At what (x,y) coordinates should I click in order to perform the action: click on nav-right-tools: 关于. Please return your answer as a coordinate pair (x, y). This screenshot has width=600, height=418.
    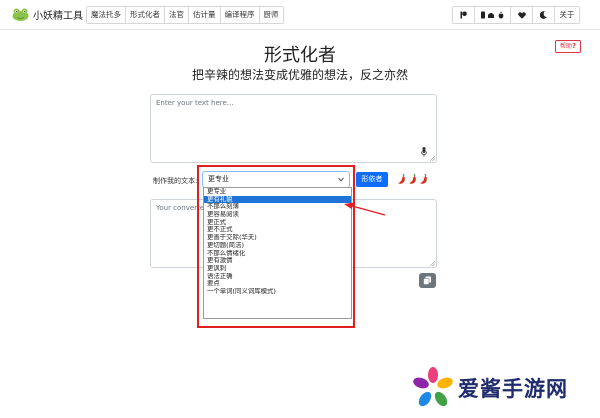
    Looking at the image, I should click on (516, 15).